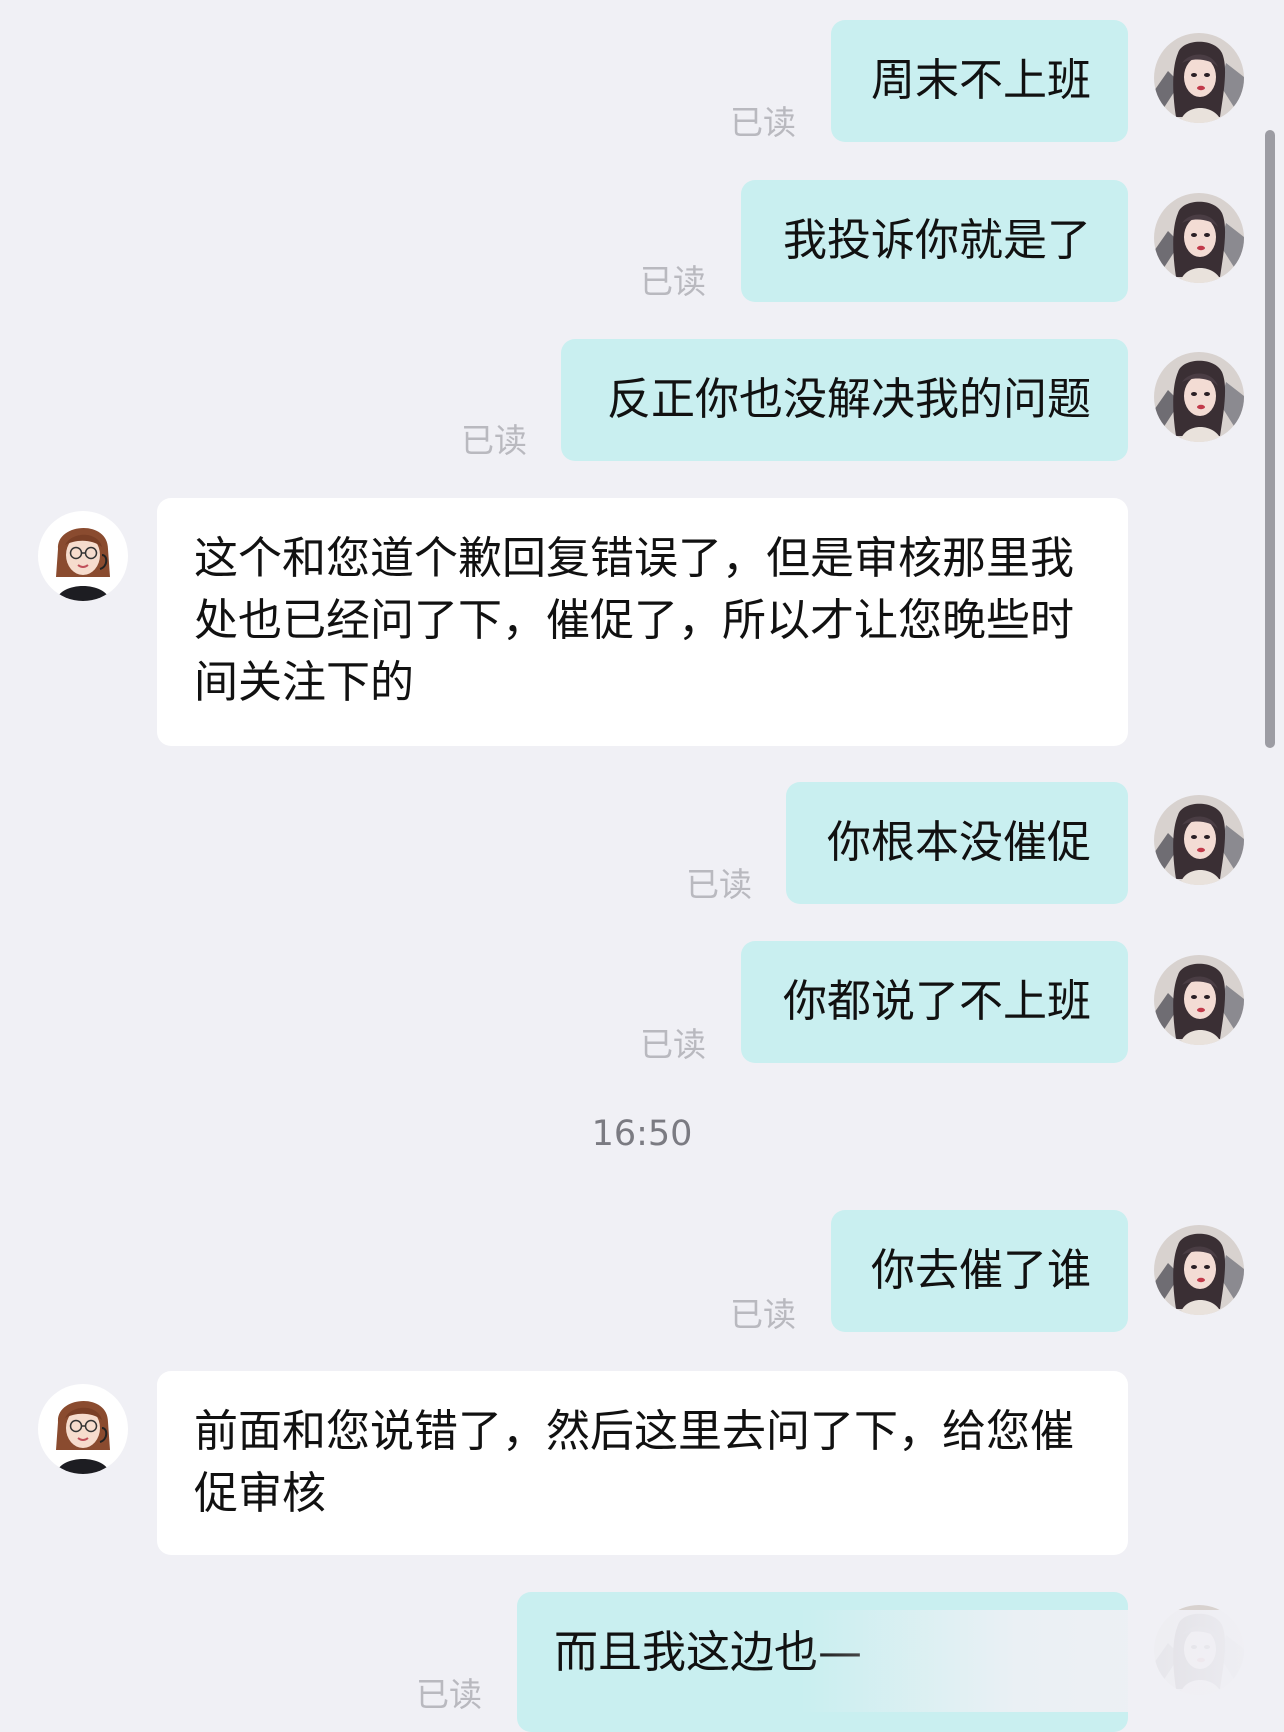 The height and width of the screenshot is (1732, 1284). What do you see at coordinates (1042, 1661) in the screenshot?
I see `bottom-fade-overlay` at bounding box center [1042, 1661].